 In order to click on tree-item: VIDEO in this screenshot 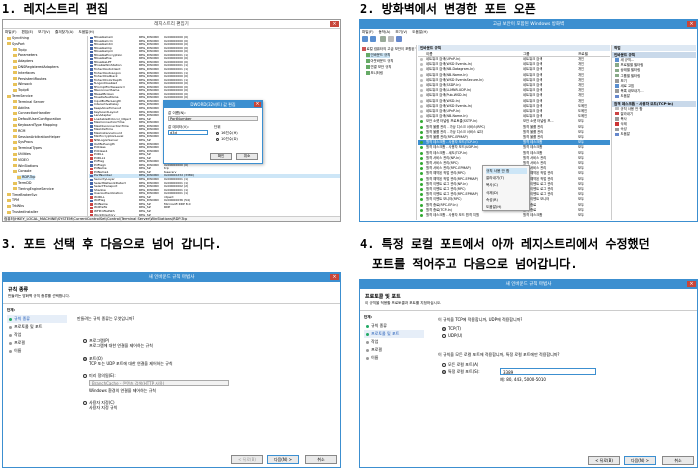, I will do `click(21, 160)`.